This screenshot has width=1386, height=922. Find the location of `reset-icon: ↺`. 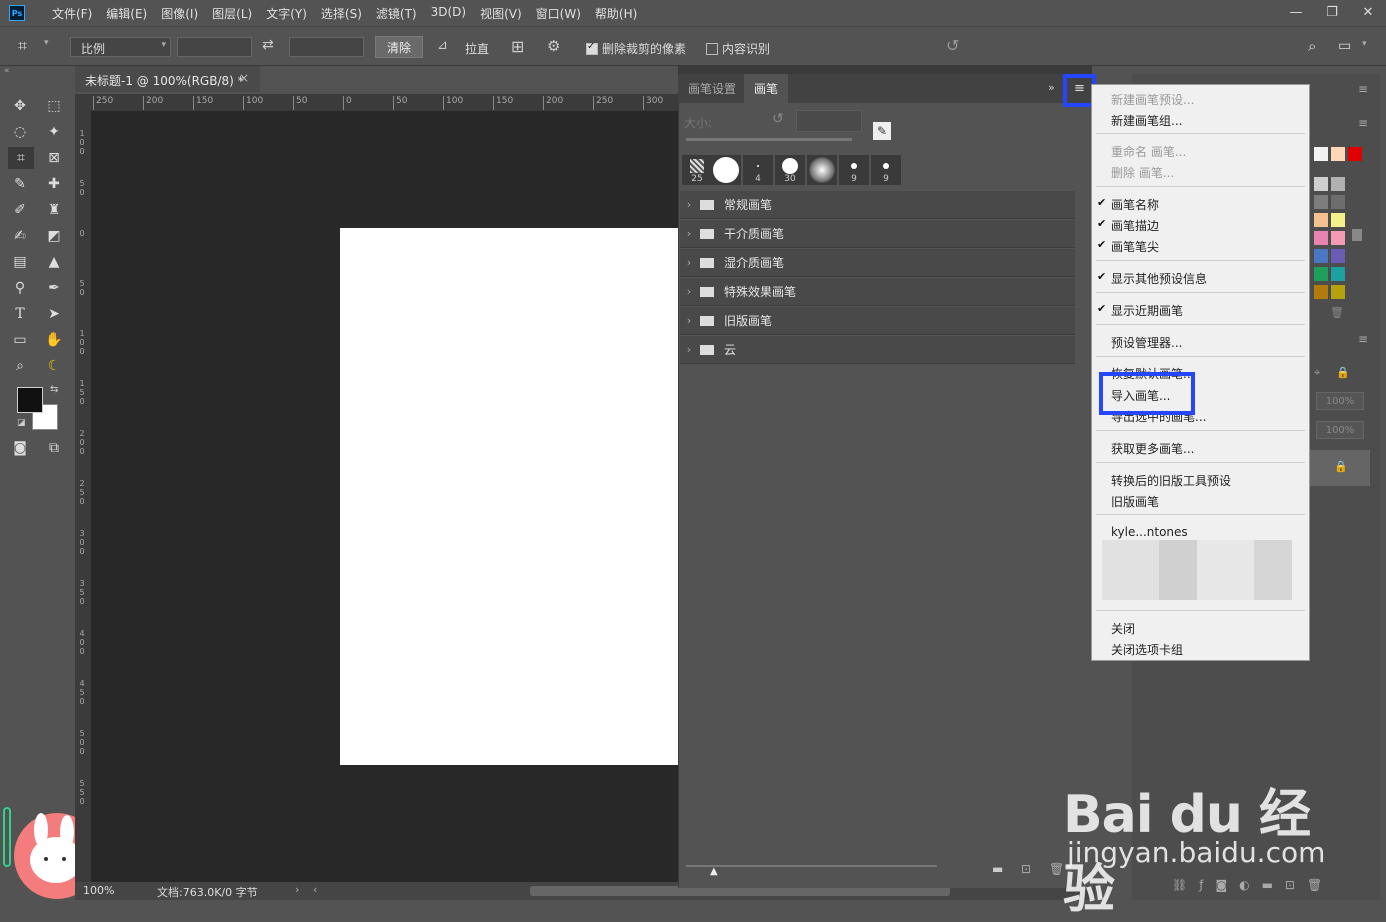

reset-icon: ↺ is located at coordinates (952, 45).